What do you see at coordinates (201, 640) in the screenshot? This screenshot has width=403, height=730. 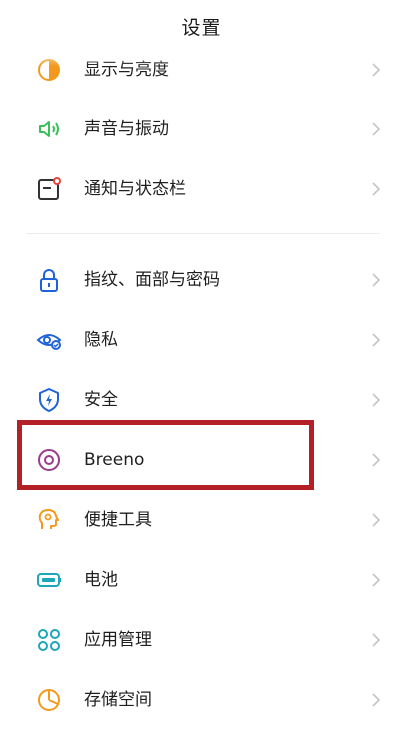 I see `settings-item-app-management: 应用管理` at bounding box center [201, 640].